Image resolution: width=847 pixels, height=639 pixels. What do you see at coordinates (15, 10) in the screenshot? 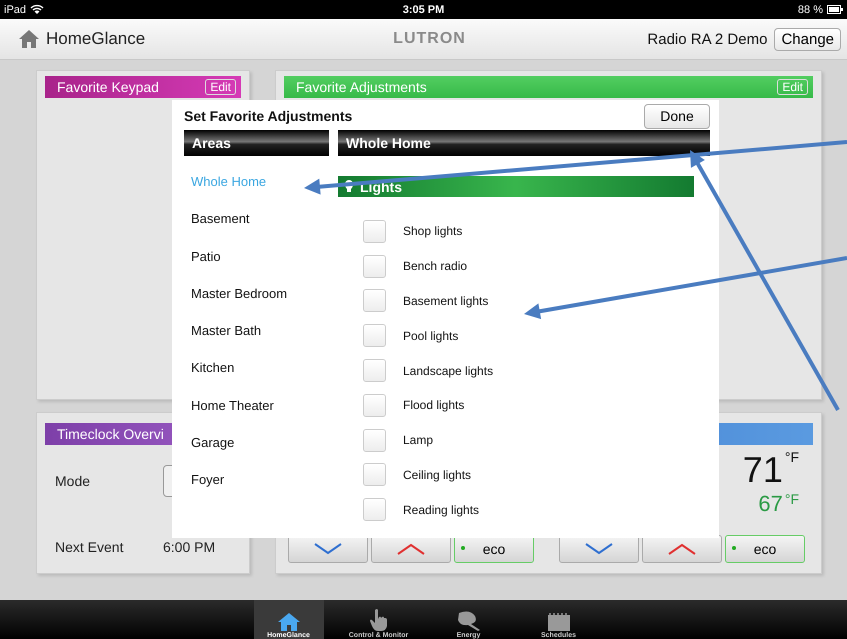
I see `carrier-label: iPad` at bounding box center [15, 10].